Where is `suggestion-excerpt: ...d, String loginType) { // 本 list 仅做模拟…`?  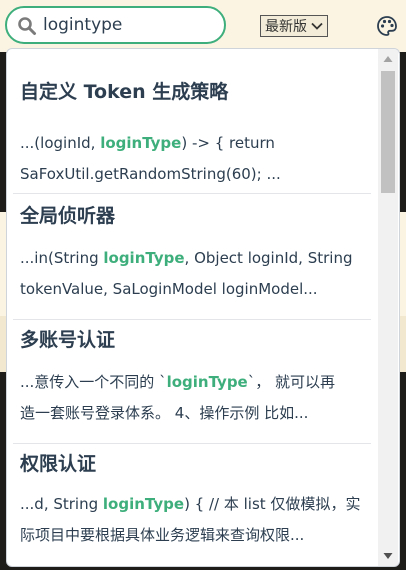
suggestion-excerpt: ...d, String loginType) { // 本 list 仅做模拟… is located at coordinates (190, 519).